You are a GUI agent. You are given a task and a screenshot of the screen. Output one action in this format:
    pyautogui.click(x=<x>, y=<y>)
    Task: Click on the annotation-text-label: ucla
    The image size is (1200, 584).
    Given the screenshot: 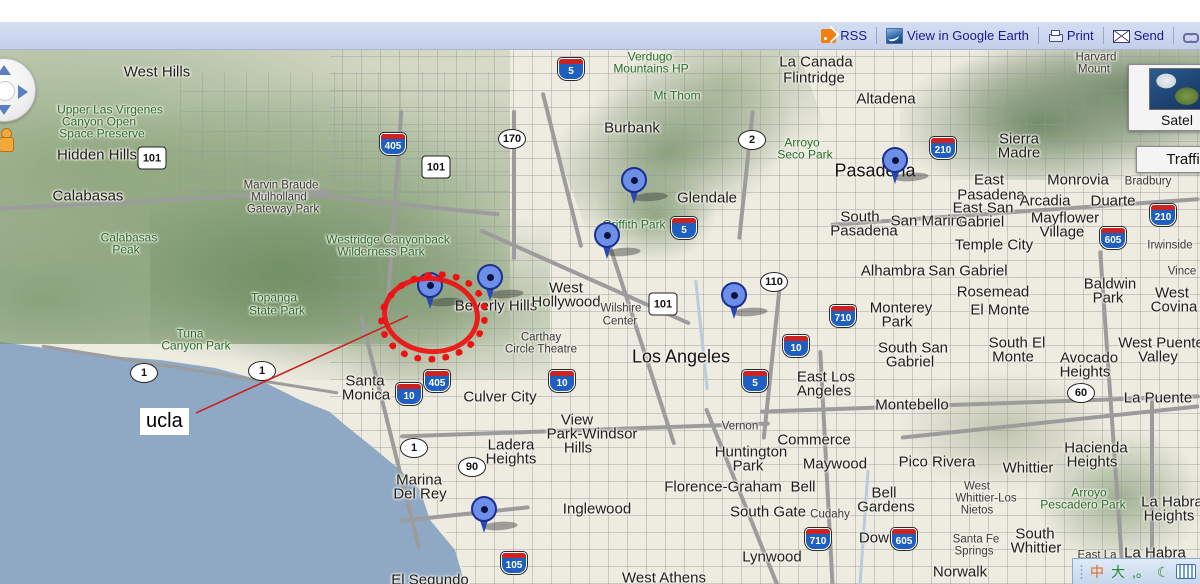 What is the action you would take?
    pyautogui.click(x=164, y=421)
    